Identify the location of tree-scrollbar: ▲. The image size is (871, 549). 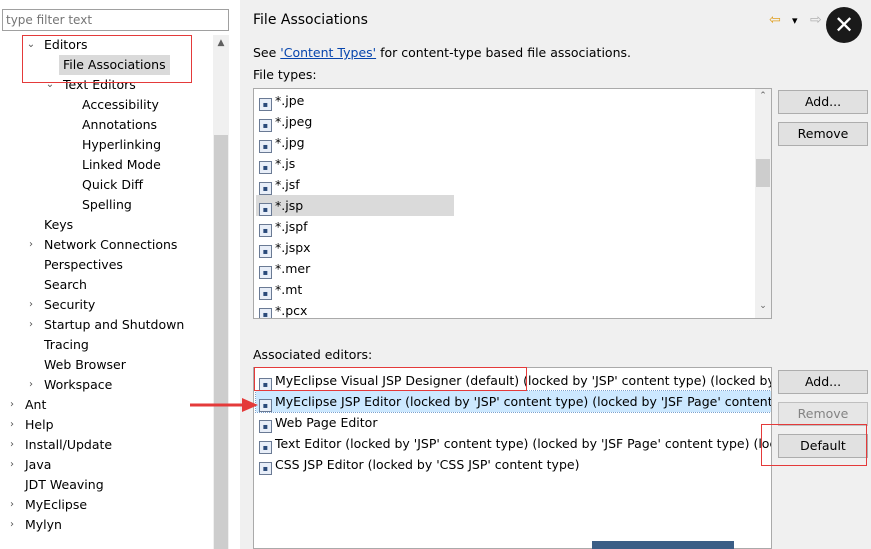
(221, 292).